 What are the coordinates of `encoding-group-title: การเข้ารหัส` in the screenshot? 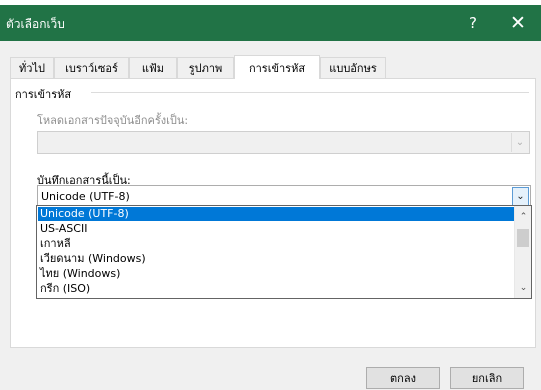 It's located at (43, 94).